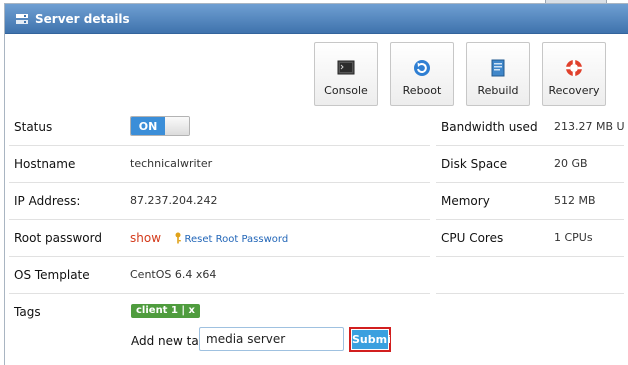 The image size is (628, 365). I want to click on status-toggle-knob, so click(177, 126).